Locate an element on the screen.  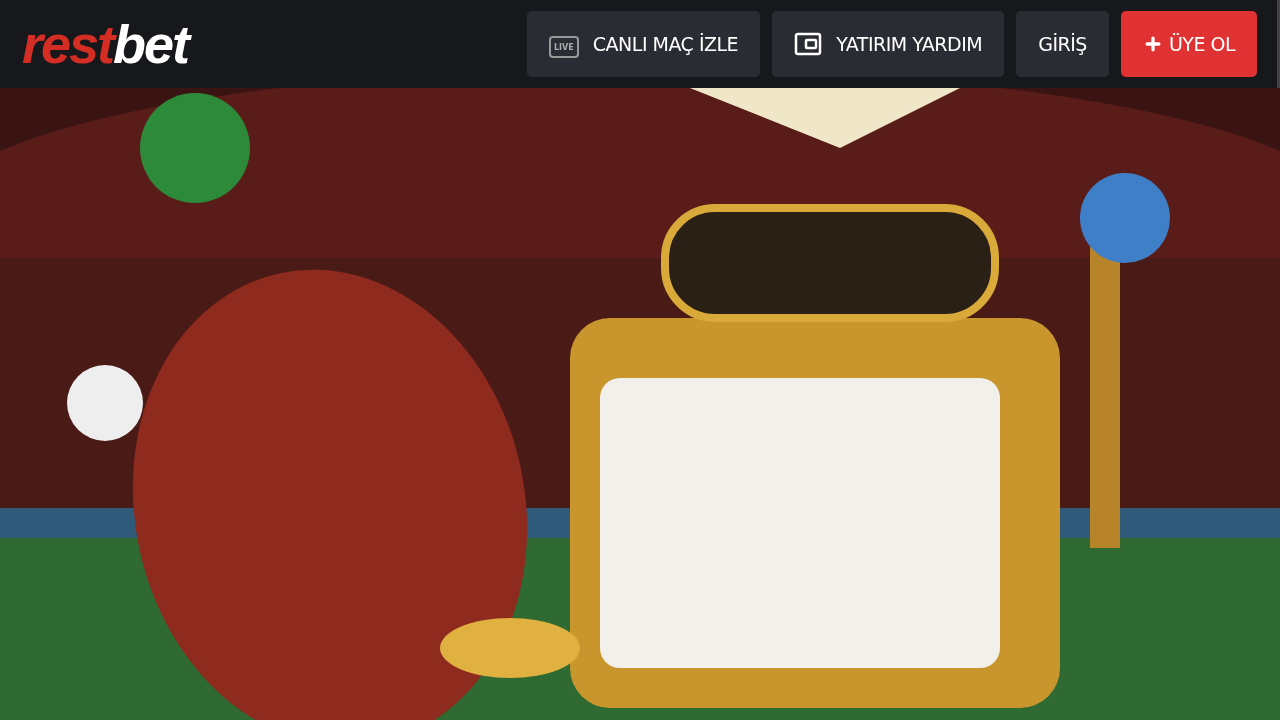
nav-button: GİRİŞ is located at coordinates (1062, 44).